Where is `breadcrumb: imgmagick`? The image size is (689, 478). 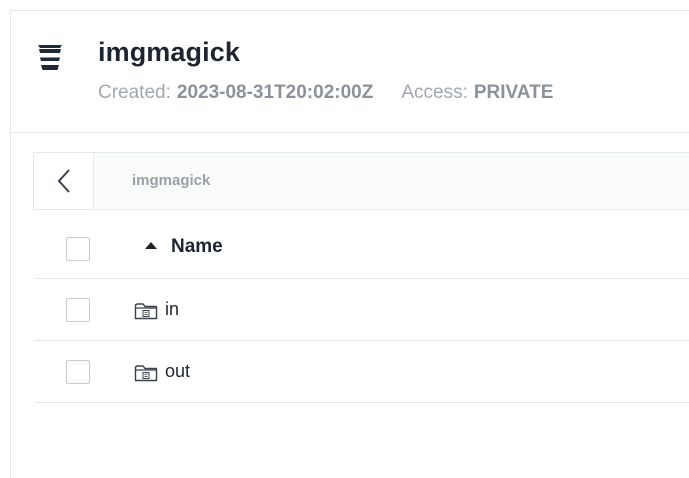
breadcrumb: imgmagick is located at coordinates (361, 181).